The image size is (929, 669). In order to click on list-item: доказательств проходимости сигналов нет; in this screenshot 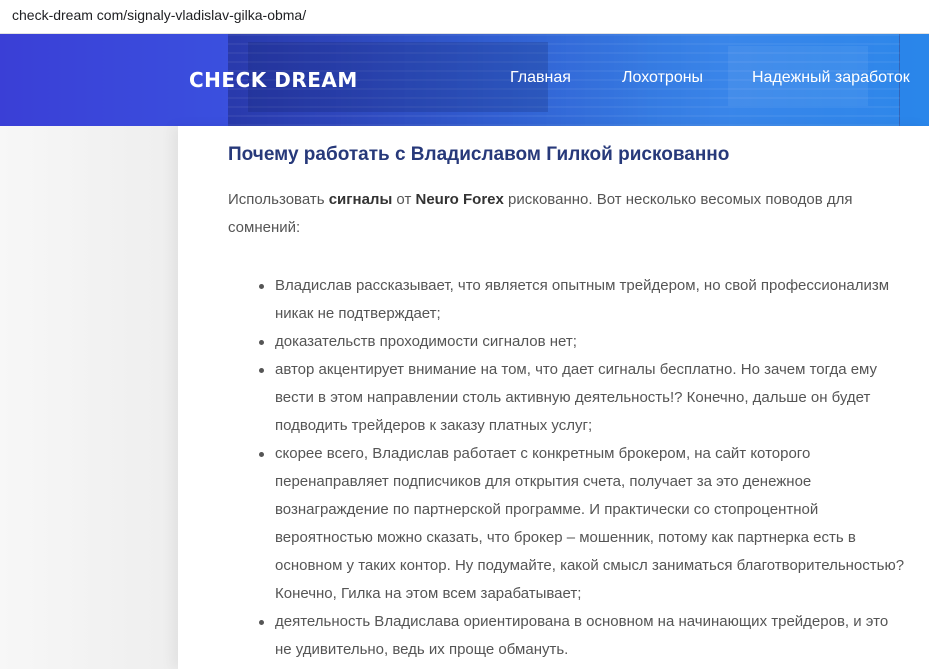, I will do `click(568, 342)`.